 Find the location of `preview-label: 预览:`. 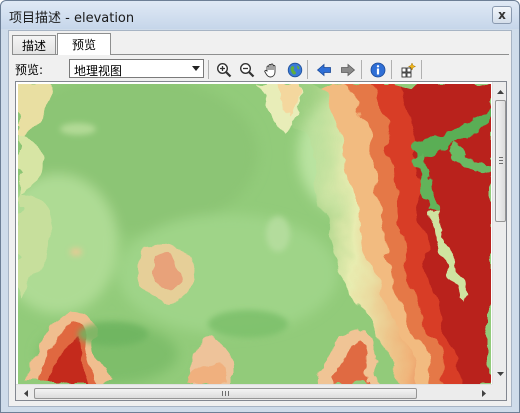

preview-label: 预览: is located at coordinates (29, 70).